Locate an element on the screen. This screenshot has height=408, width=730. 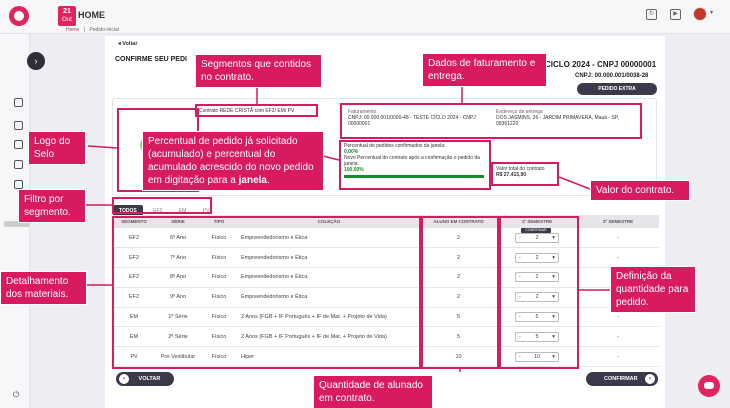
confirm-button: CONFIRMAR › is located at coordinates (622, 379).